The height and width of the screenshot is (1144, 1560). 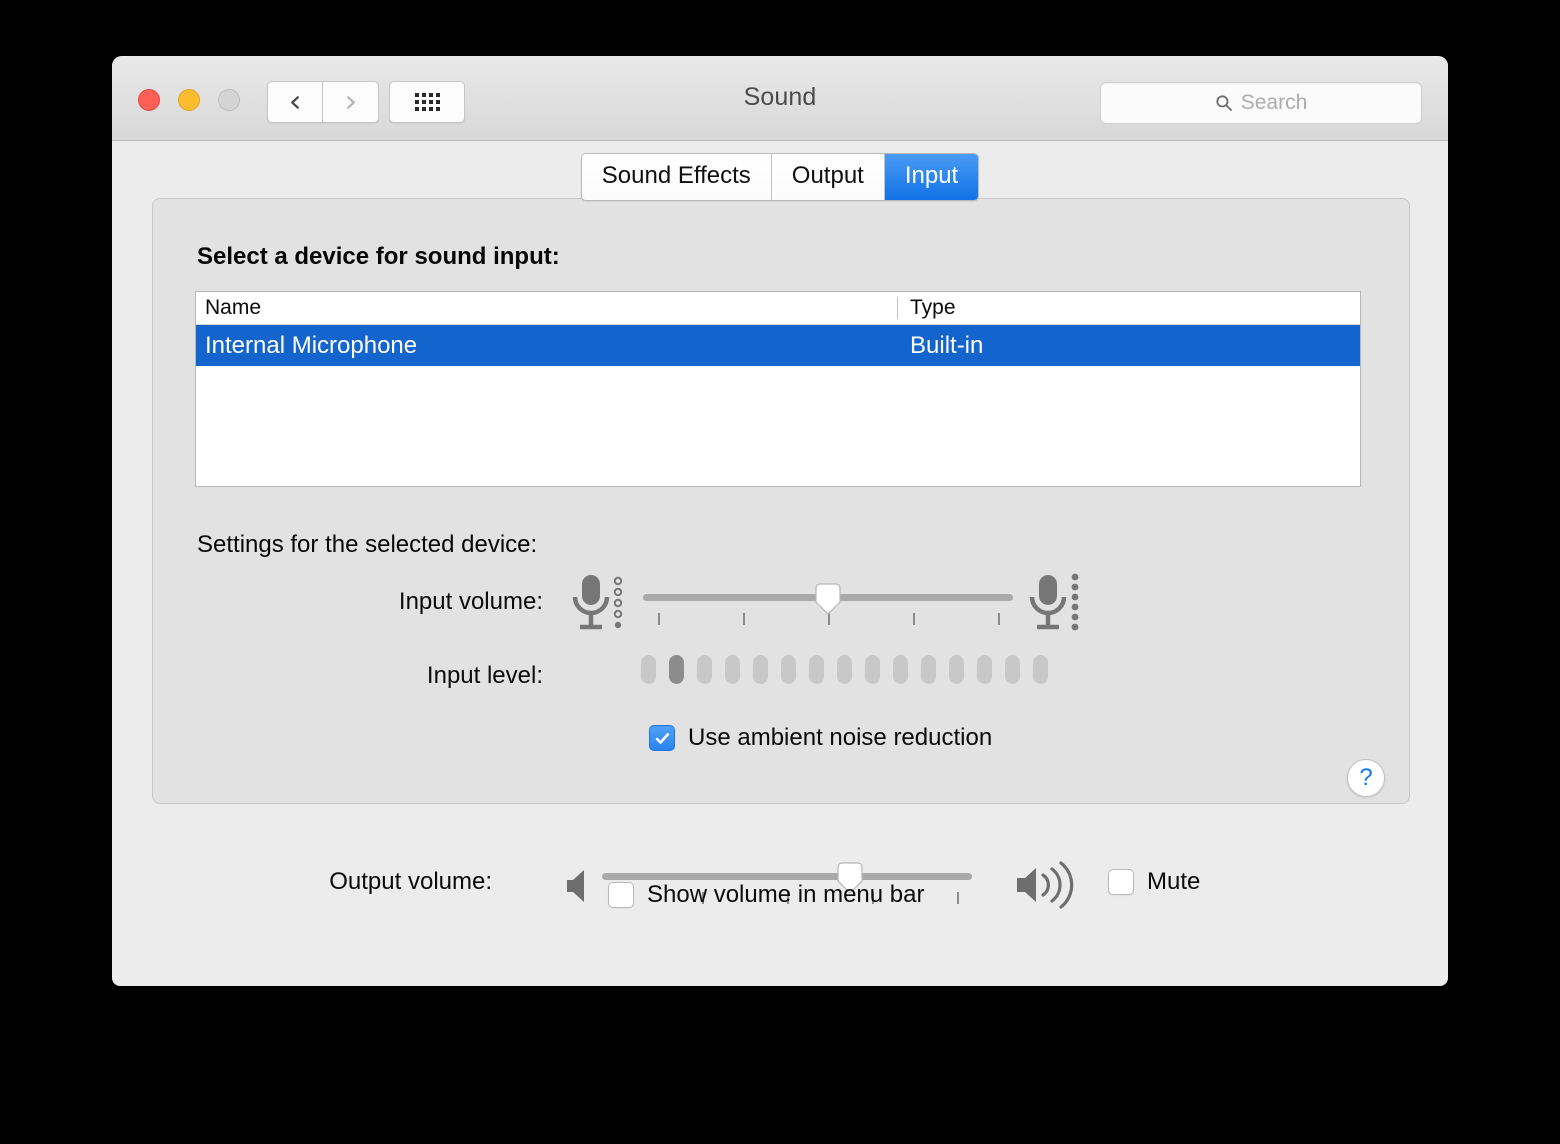 What do you see at coordinates (676, 177) in the screenshot?
I see `tab-sound-effects: Sound Effects` at bounding box center [676, 177].